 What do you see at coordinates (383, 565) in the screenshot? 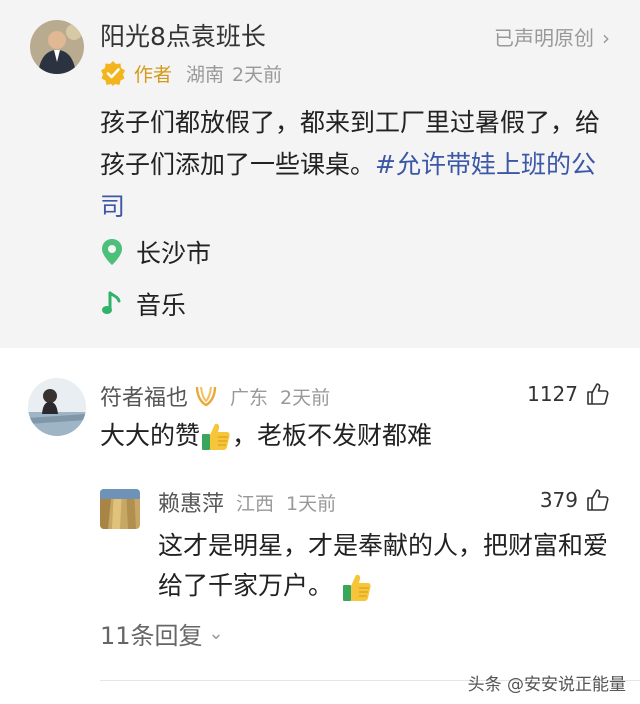
I see `reply-body: 这才是明星，才是奉献的人，把财富和爱给了千家万户。` at bounding box center [383, 565].